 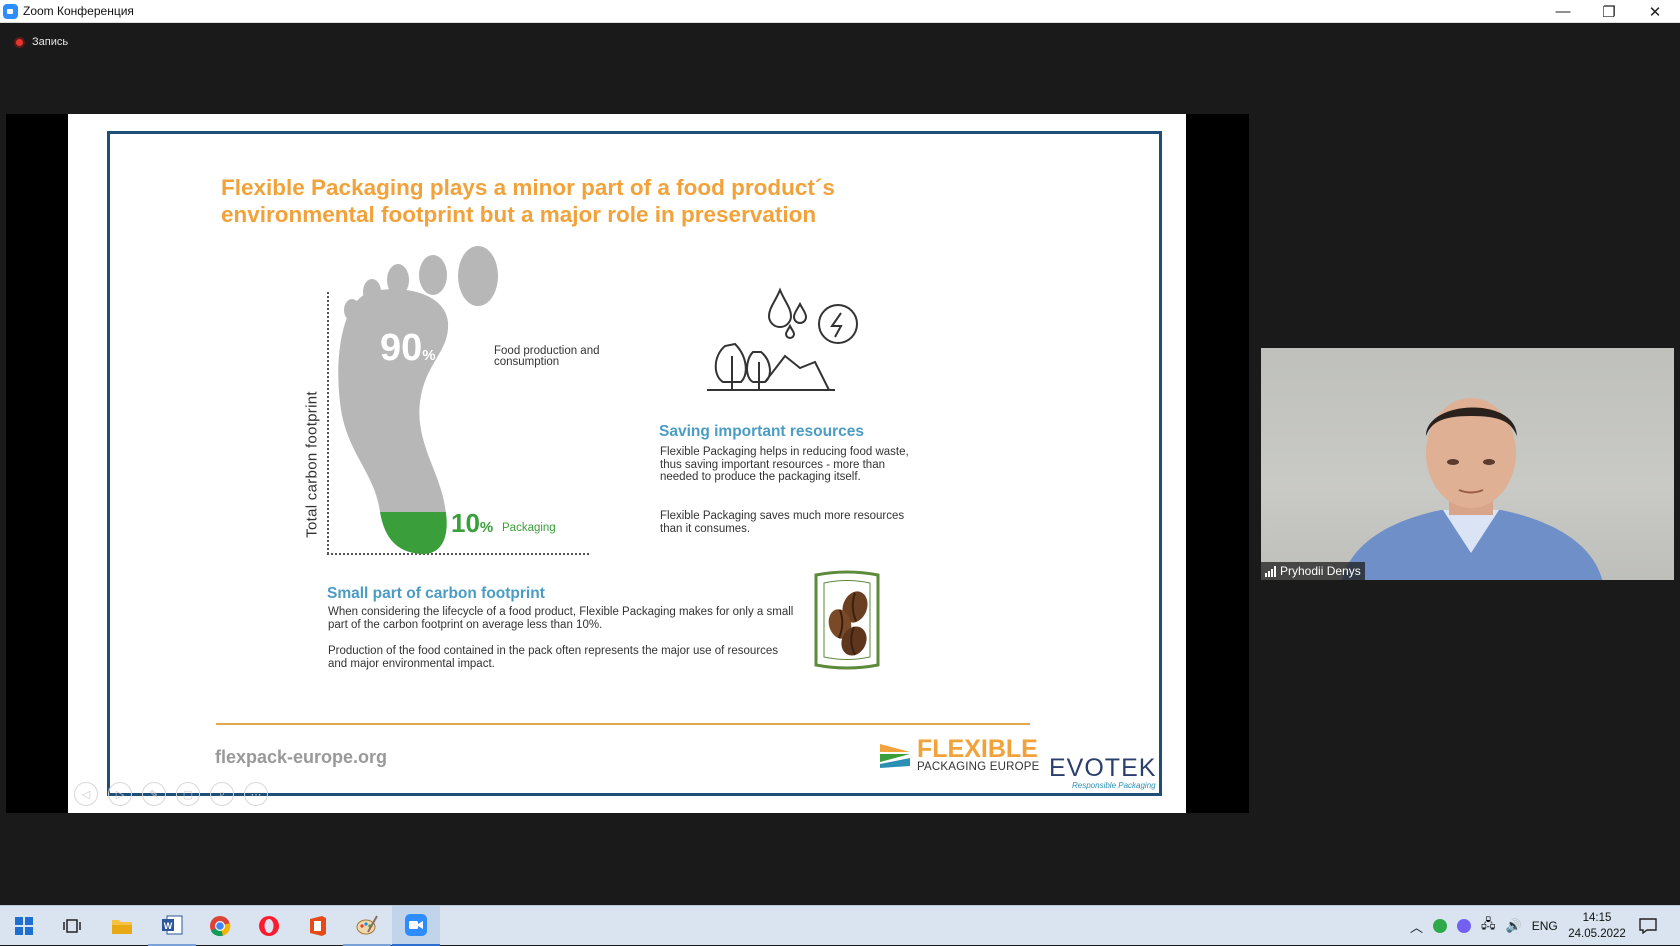 What do you see at coordinates (86, 794) in the screenshot?
I see `previous-slide-icon: ◁` at bounding box center [86, 794].